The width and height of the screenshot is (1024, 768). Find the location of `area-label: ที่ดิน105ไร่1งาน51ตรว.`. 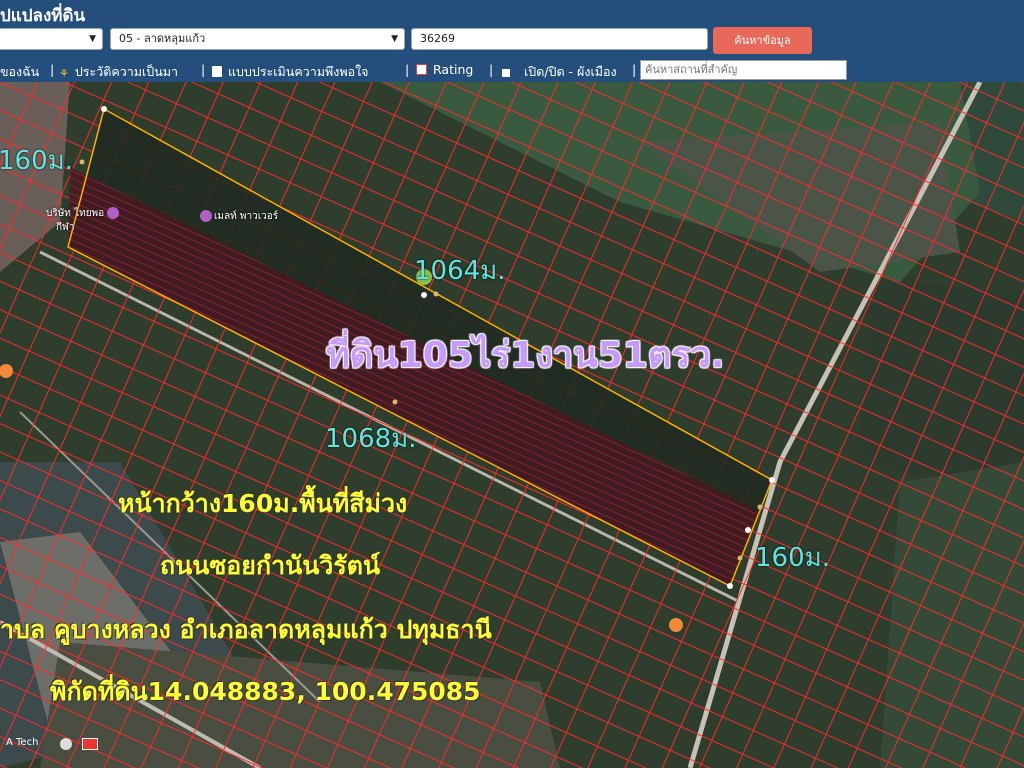

area-label: ที่ดิน105ไร่1งาน51ตรว. is located at coordinates (525, 355).